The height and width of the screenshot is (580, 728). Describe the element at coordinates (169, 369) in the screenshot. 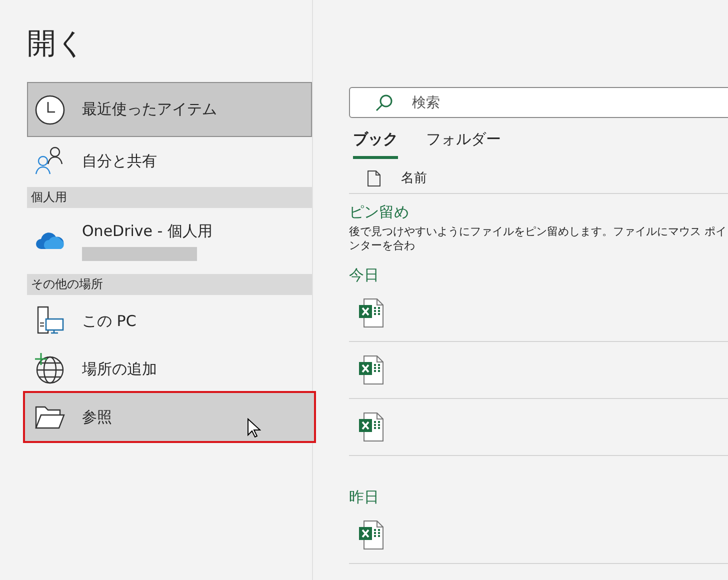

I see `nav-item: 場所の追加` at that location.